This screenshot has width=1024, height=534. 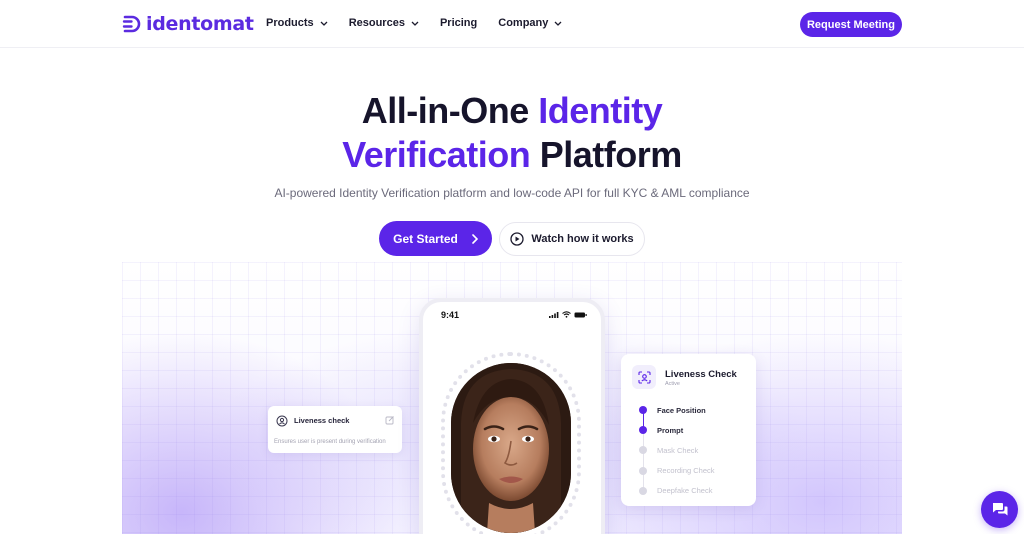 What do you see at coordinates (606, 154) in the screenshot?
I see `title-part: Platform` at bounding box center [606, 154].